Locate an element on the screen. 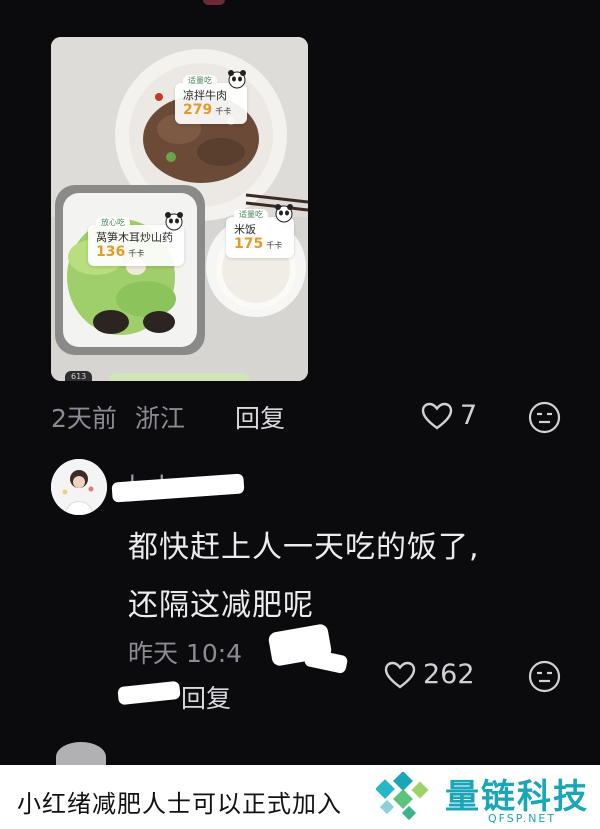 Image resolution: width=600 pixels, height=829 pixels. food-calories: 136 is located at coordinates (111, 252).